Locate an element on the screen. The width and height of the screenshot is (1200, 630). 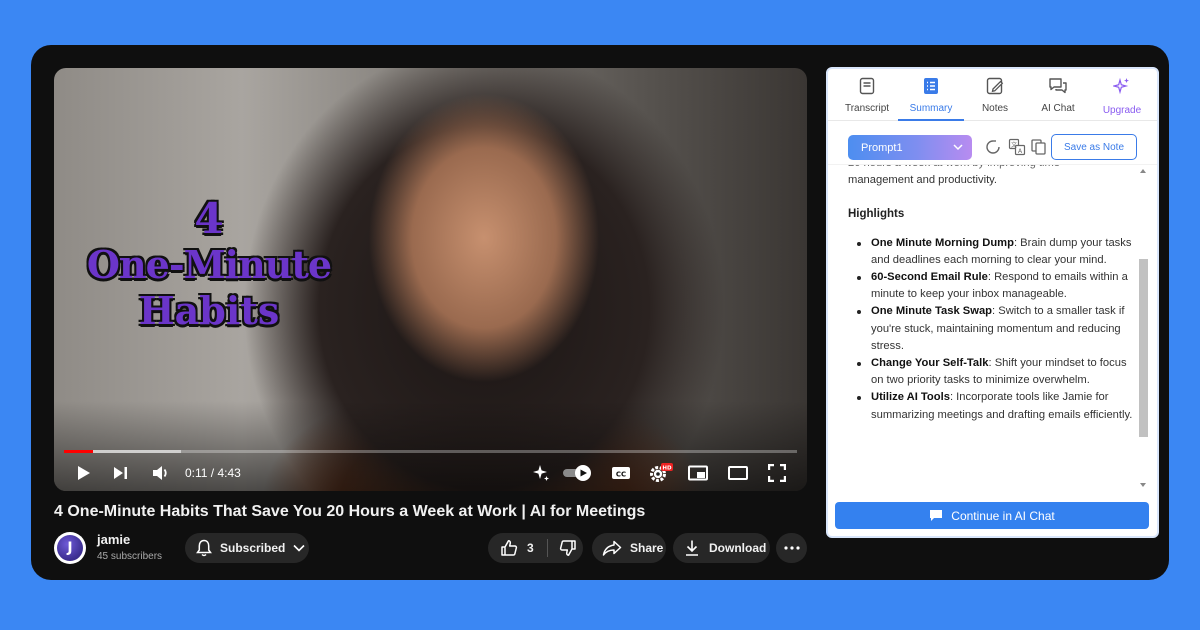
bell-icon is located at coordinates (204, 548).